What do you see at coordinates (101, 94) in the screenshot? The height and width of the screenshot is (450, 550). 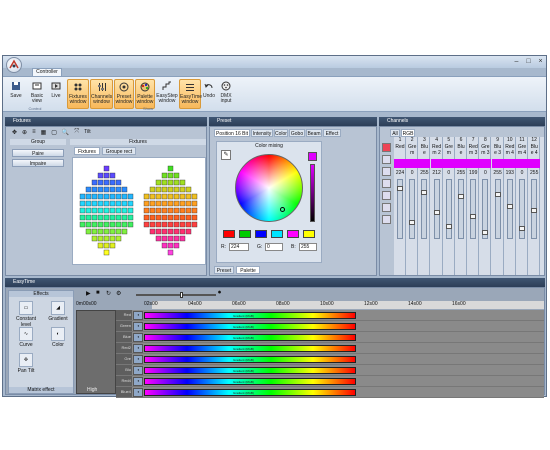 I see `channels-window-button: Channels window` at bounding box center [101, 94].